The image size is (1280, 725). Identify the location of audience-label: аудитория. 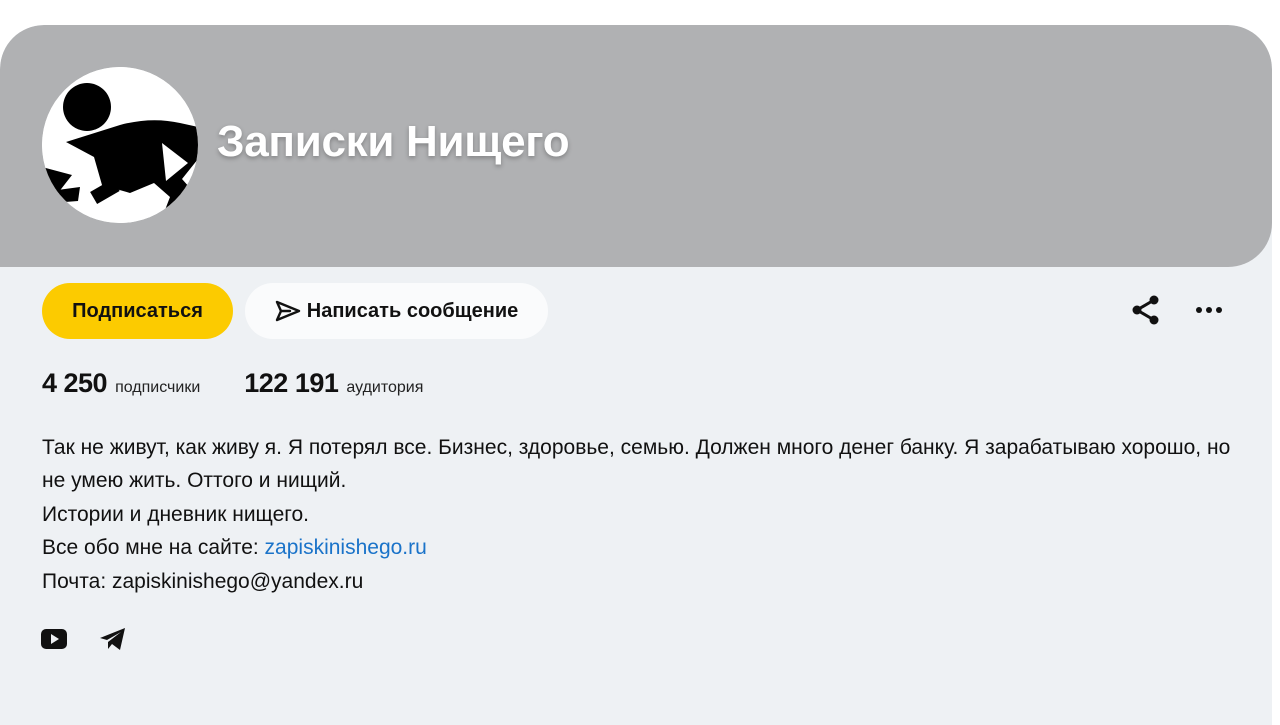
(385, 387).